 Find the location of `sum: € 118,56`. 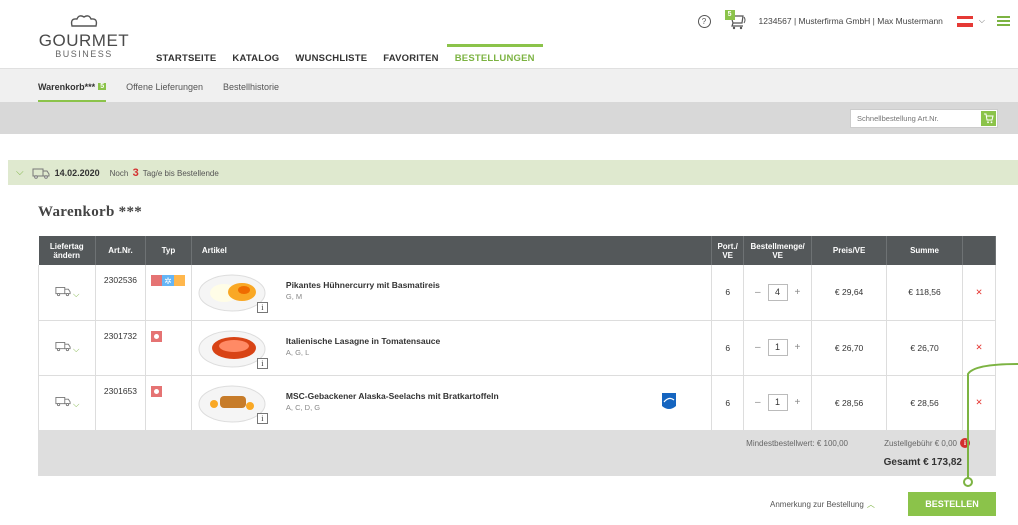

sum: € 118,56 is located at coordinates (924, 293).